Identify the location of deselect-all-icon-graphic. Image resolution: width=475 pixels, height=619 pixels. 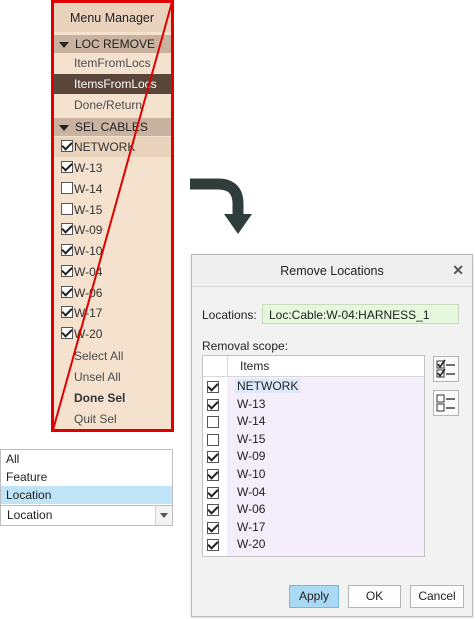
(445, 403).